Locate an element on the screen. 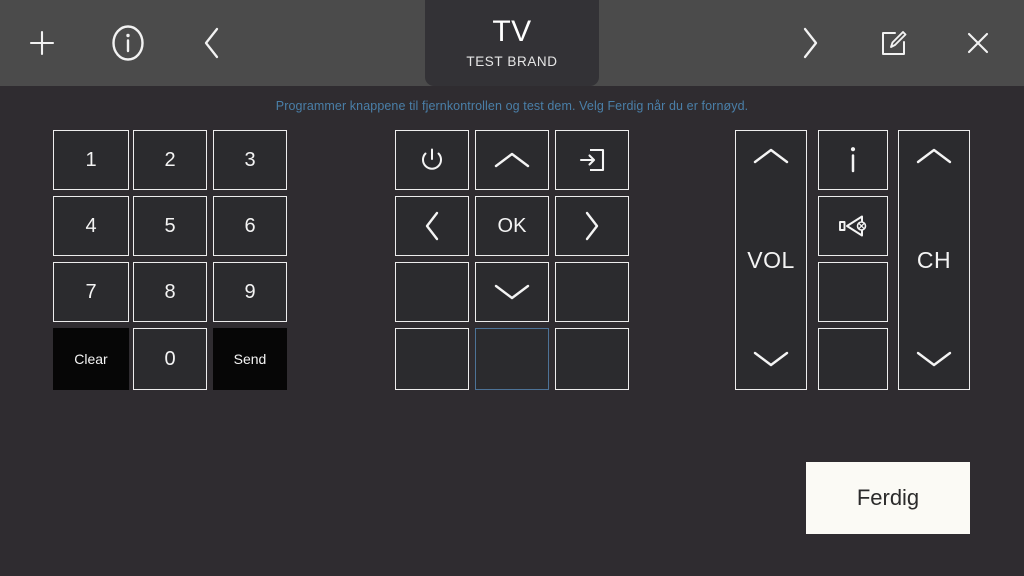  key-down is located at coordinates (512, 292).